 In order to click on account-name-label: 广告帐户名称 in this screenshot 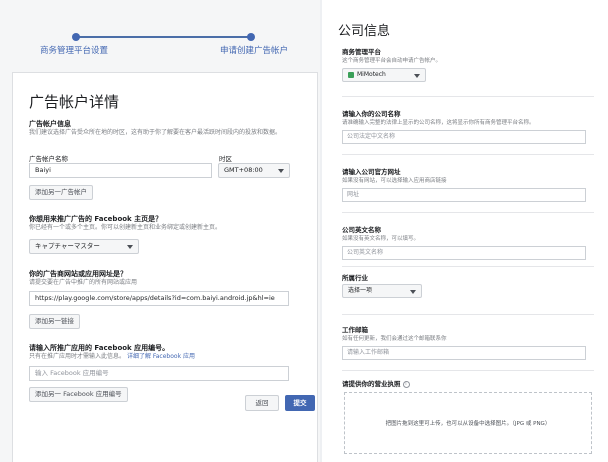, I will do `click(48, 159)`.